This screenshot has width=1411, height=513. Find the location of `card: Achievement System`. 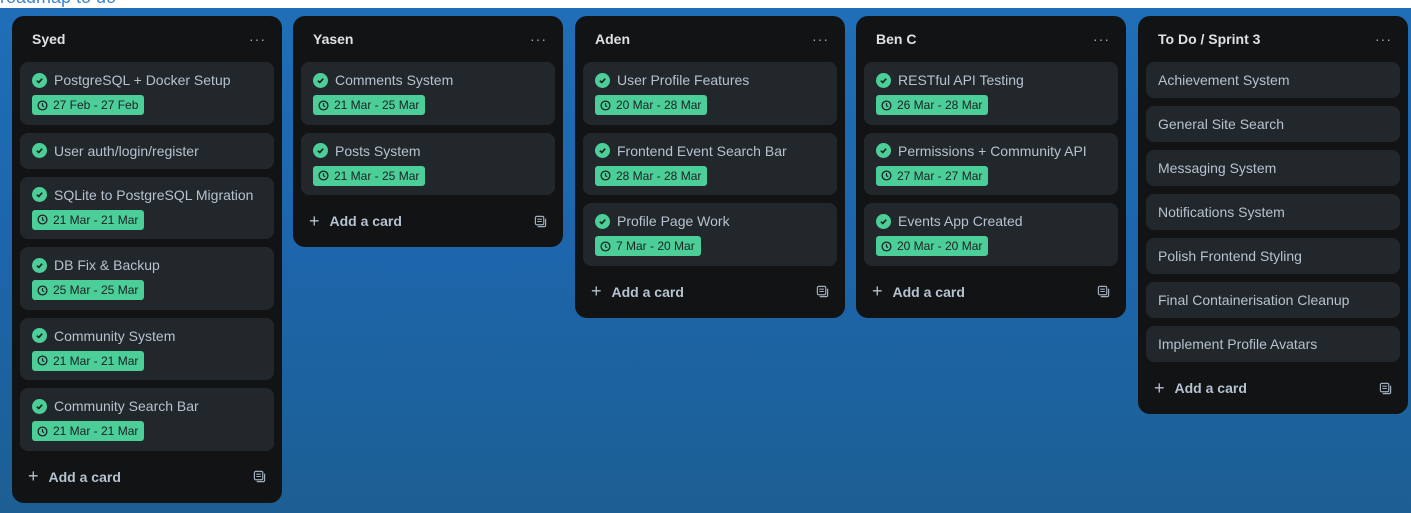

card: Achievement System is located at coordinates (1273, 80).